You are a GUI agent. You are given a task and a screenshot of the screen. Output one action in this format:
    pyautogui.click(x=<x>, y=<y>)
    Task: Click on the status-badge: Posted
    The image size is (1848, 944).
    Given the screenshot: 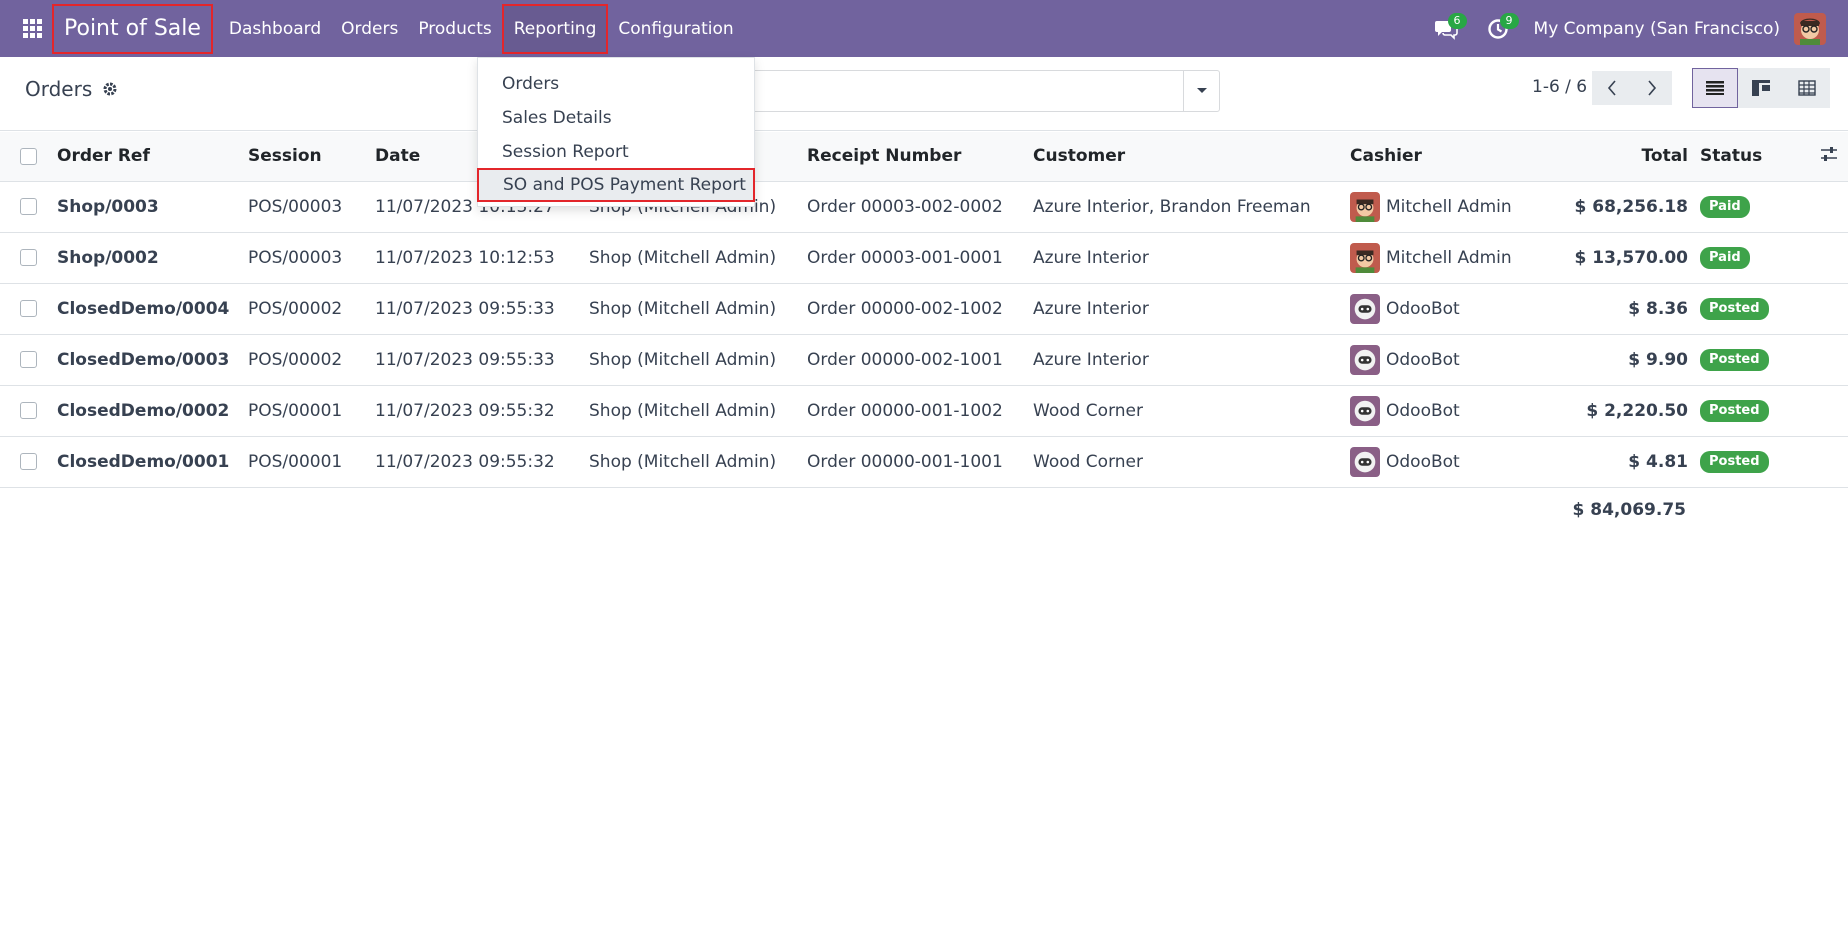 What is the action you would take?
    pyautogui.click(x=1734, y=462)
    